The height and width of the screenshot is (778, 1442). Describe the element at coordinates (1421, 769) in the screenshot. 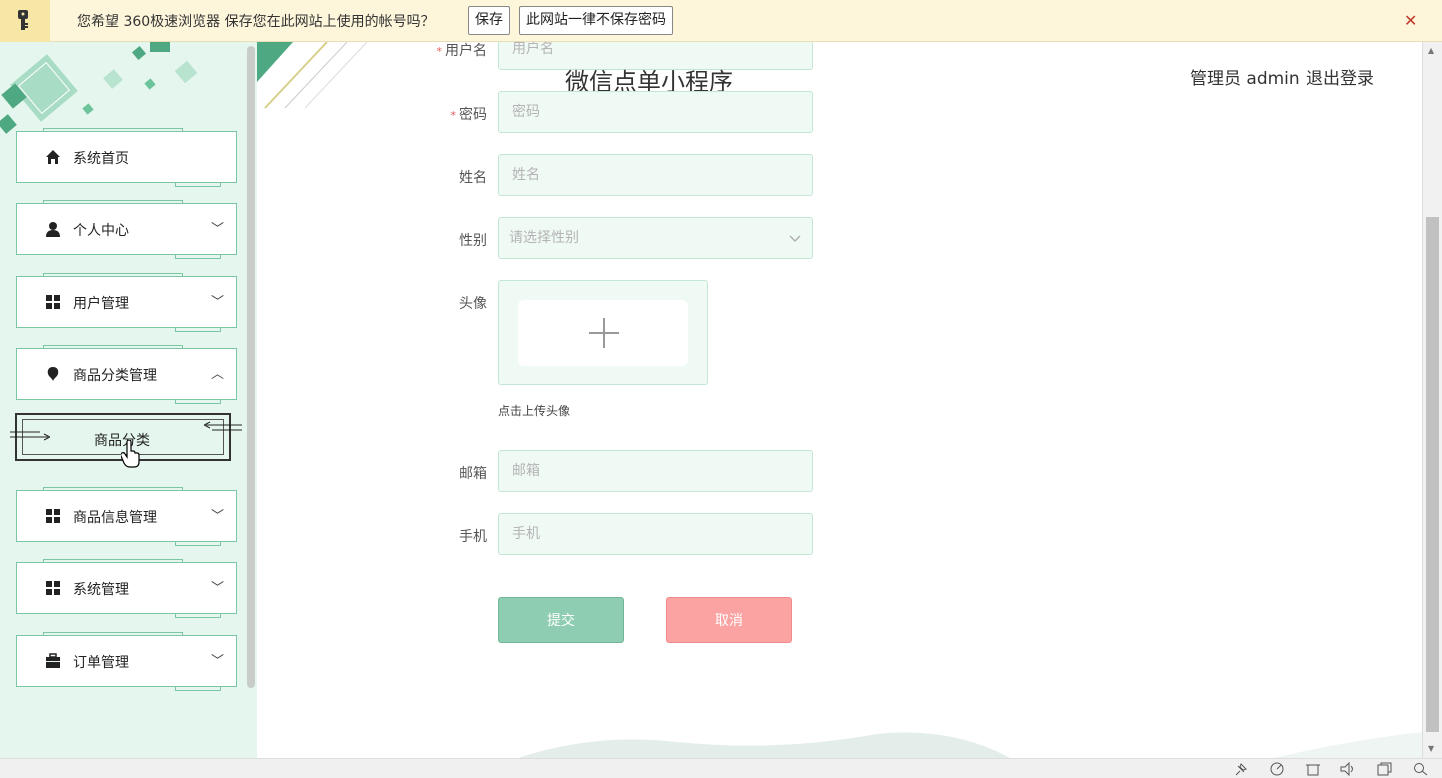

I see `search-icon` at that location.